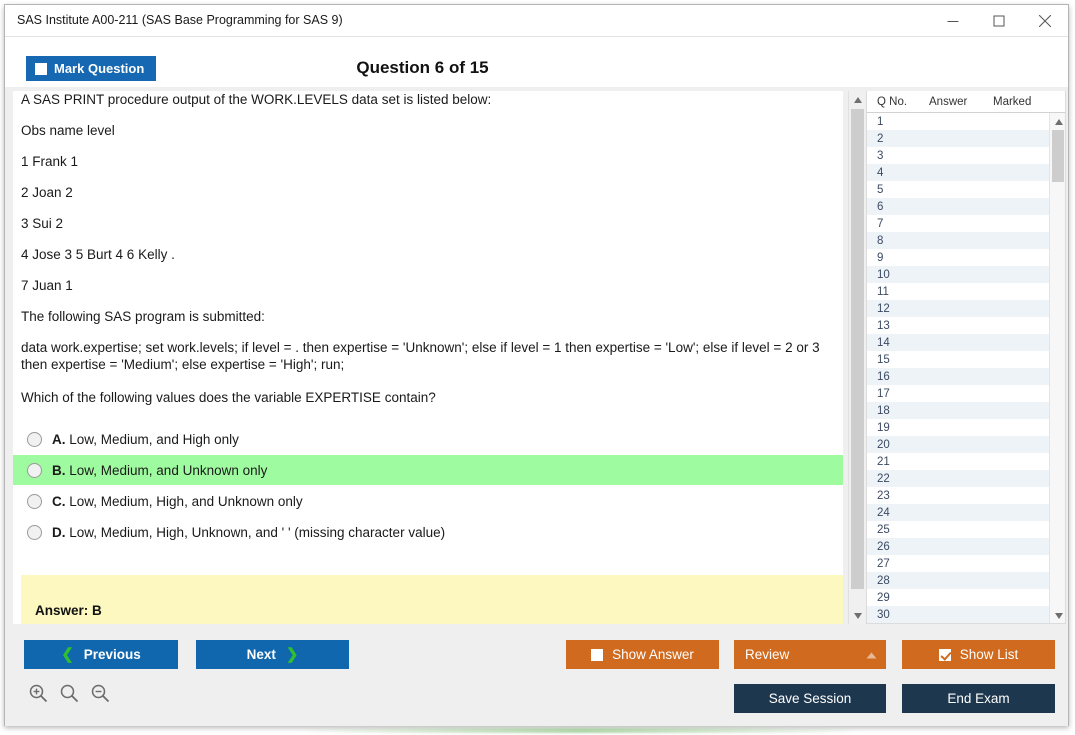 Image resolution: width=1075 pixels, height=735 pixels. What do you see at coordinates (292, 654) in the screenshot?
I see `chevron-right-icon: ❯` at bounding box center [292, 654].